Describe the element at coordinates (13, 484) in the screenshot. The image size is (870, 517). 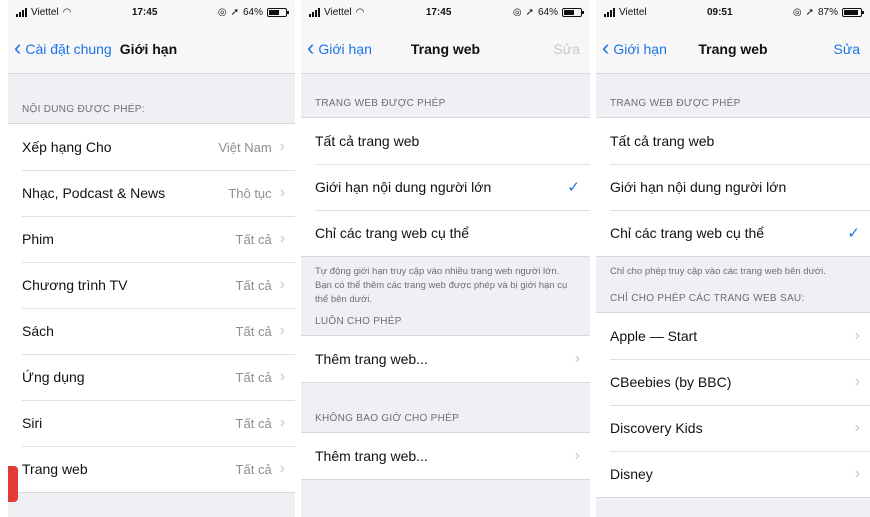
I see `edge-tab-marker` at that location.